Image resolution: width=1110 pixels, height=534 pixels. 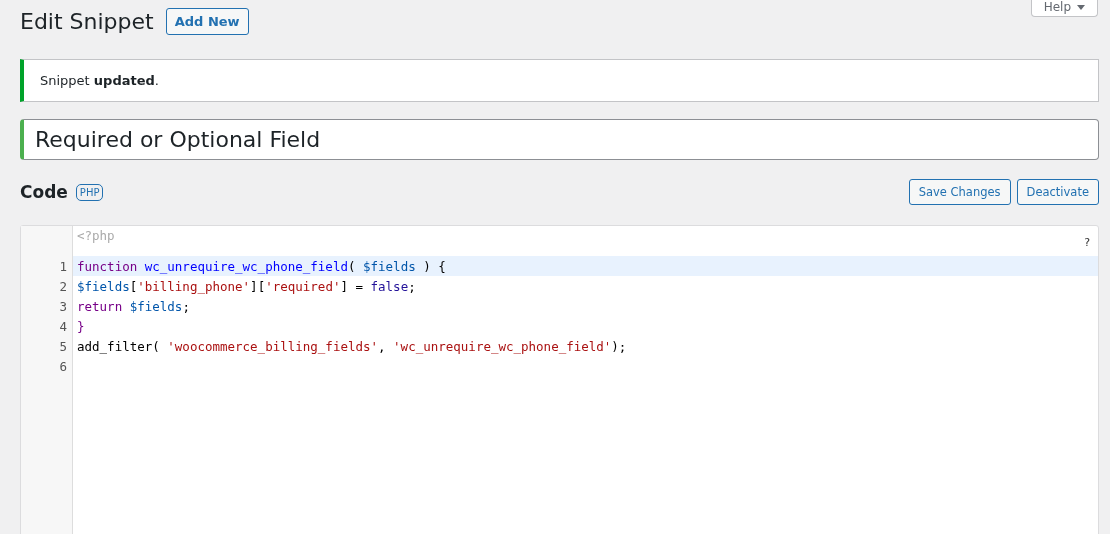 I want to click on page-title: Edit Snippet, so click(x=87, y=21).